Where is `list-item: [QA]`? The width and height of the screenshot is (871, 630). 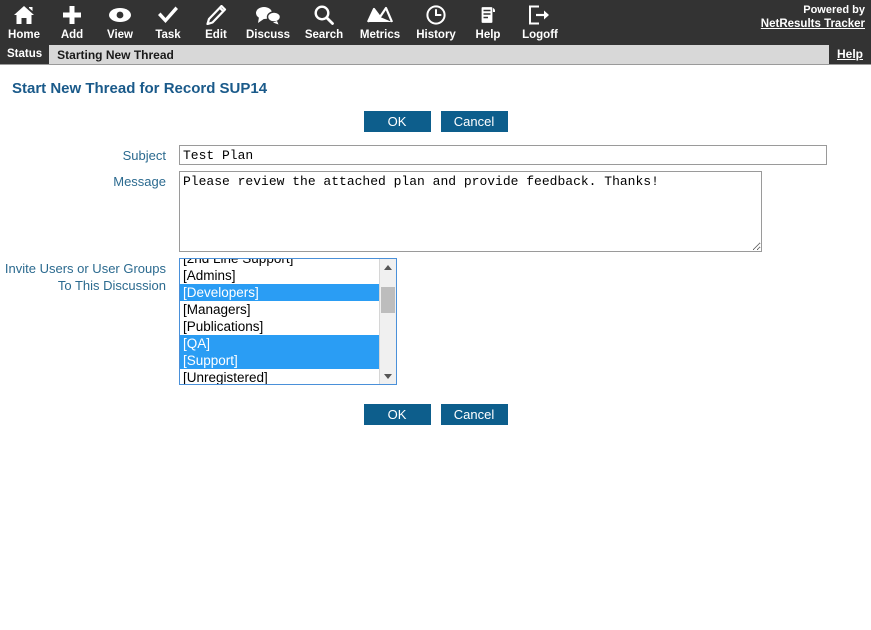 list-item: [QA] is located at coordinates (280, 343).